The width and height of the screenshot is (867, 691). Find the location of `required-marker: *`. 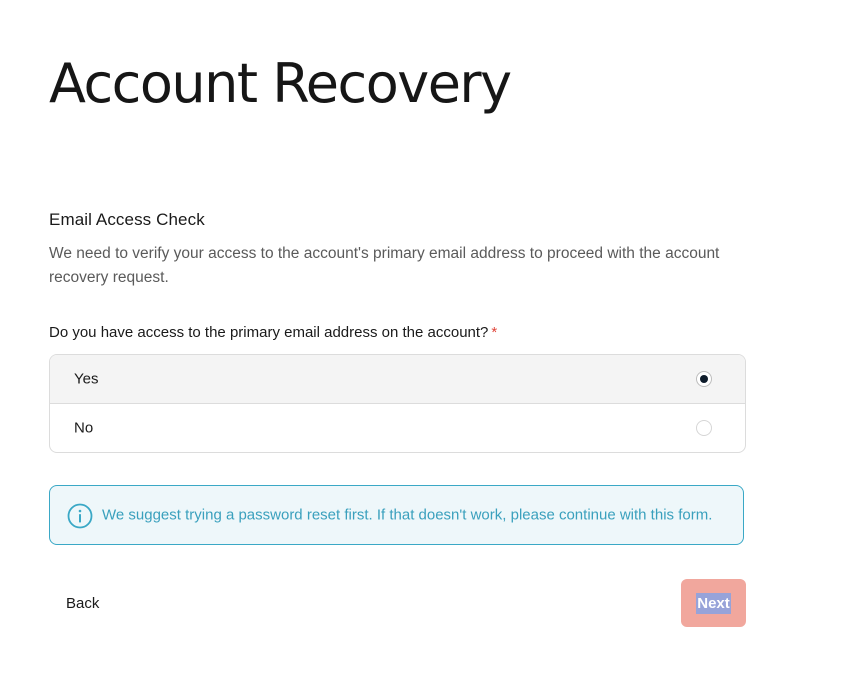

required-marker: * is located at coordinates (494, 332).